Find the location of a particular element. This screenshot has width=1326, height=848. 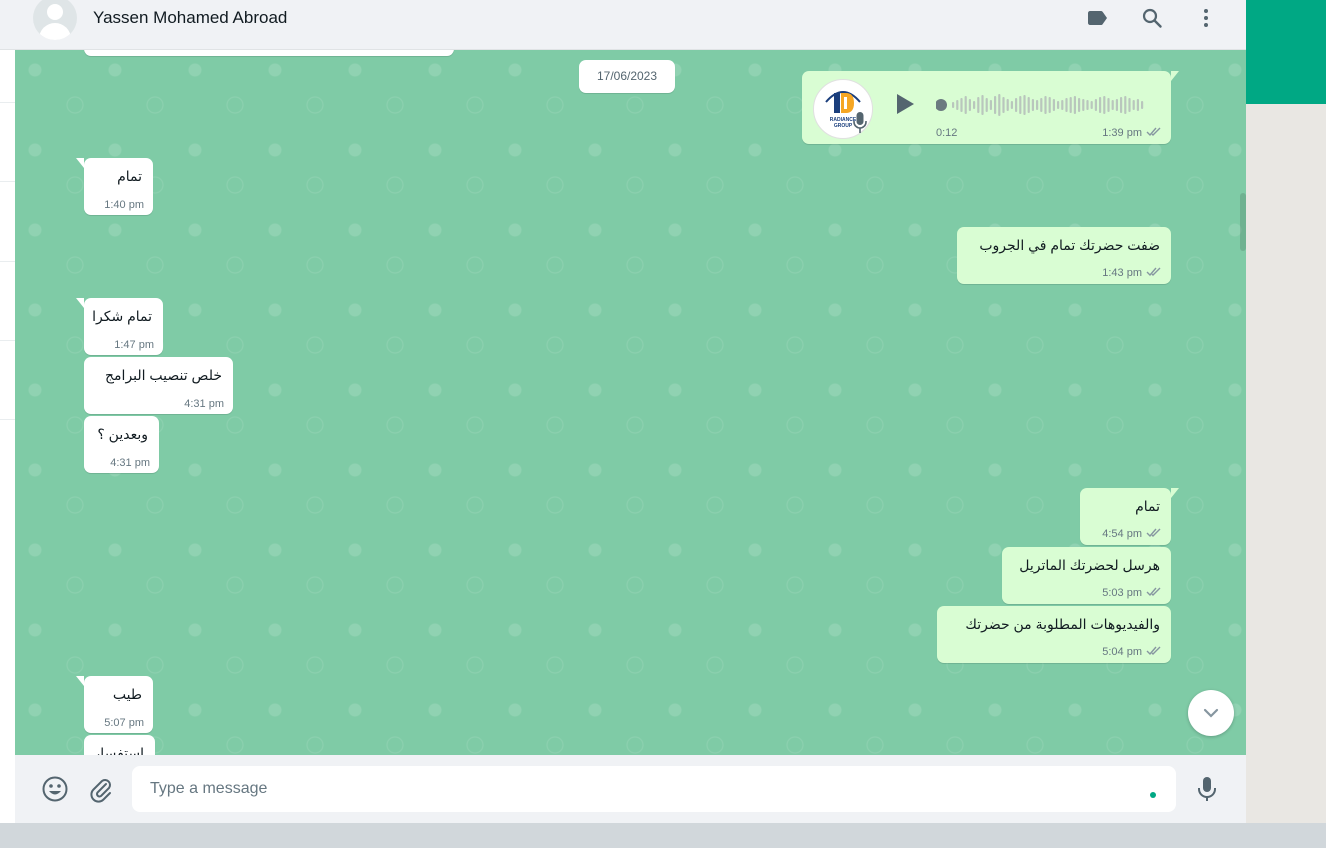

voice-message: RADIANCE GROUP 0:12 1:39 pm is located at coordinates (990, 107).